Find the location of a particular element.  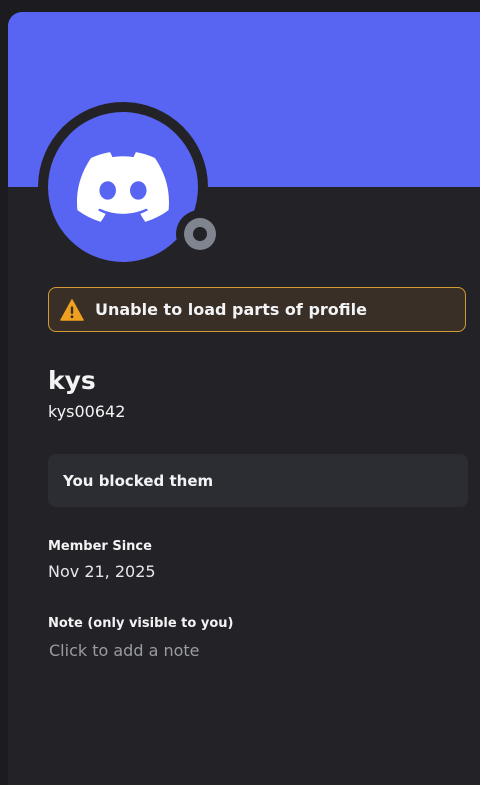

offline-status-icon is located at coordinates (200, 234).